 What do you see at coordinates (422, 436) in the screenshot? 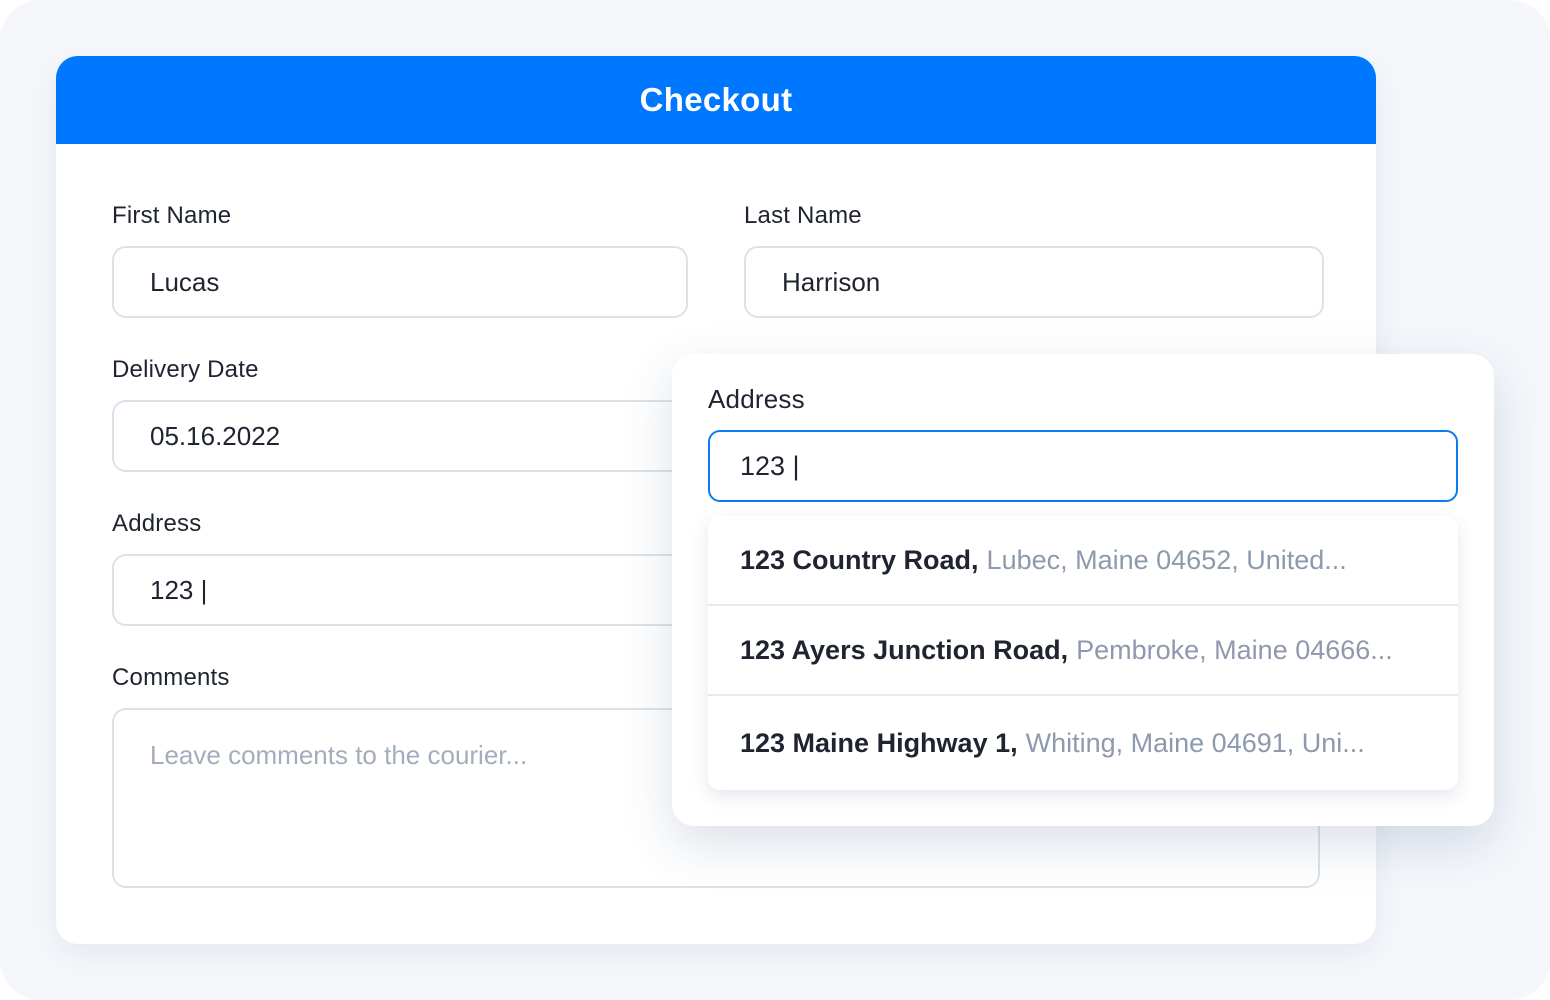
I see `delivery-date-field: 05.16.2022` at bounding box center [422, 436].